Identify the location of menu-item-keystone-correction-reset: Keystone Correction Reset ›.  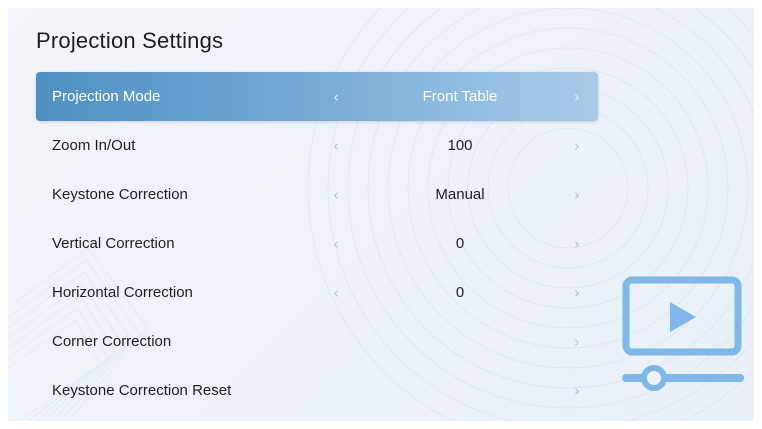
(317, 390).